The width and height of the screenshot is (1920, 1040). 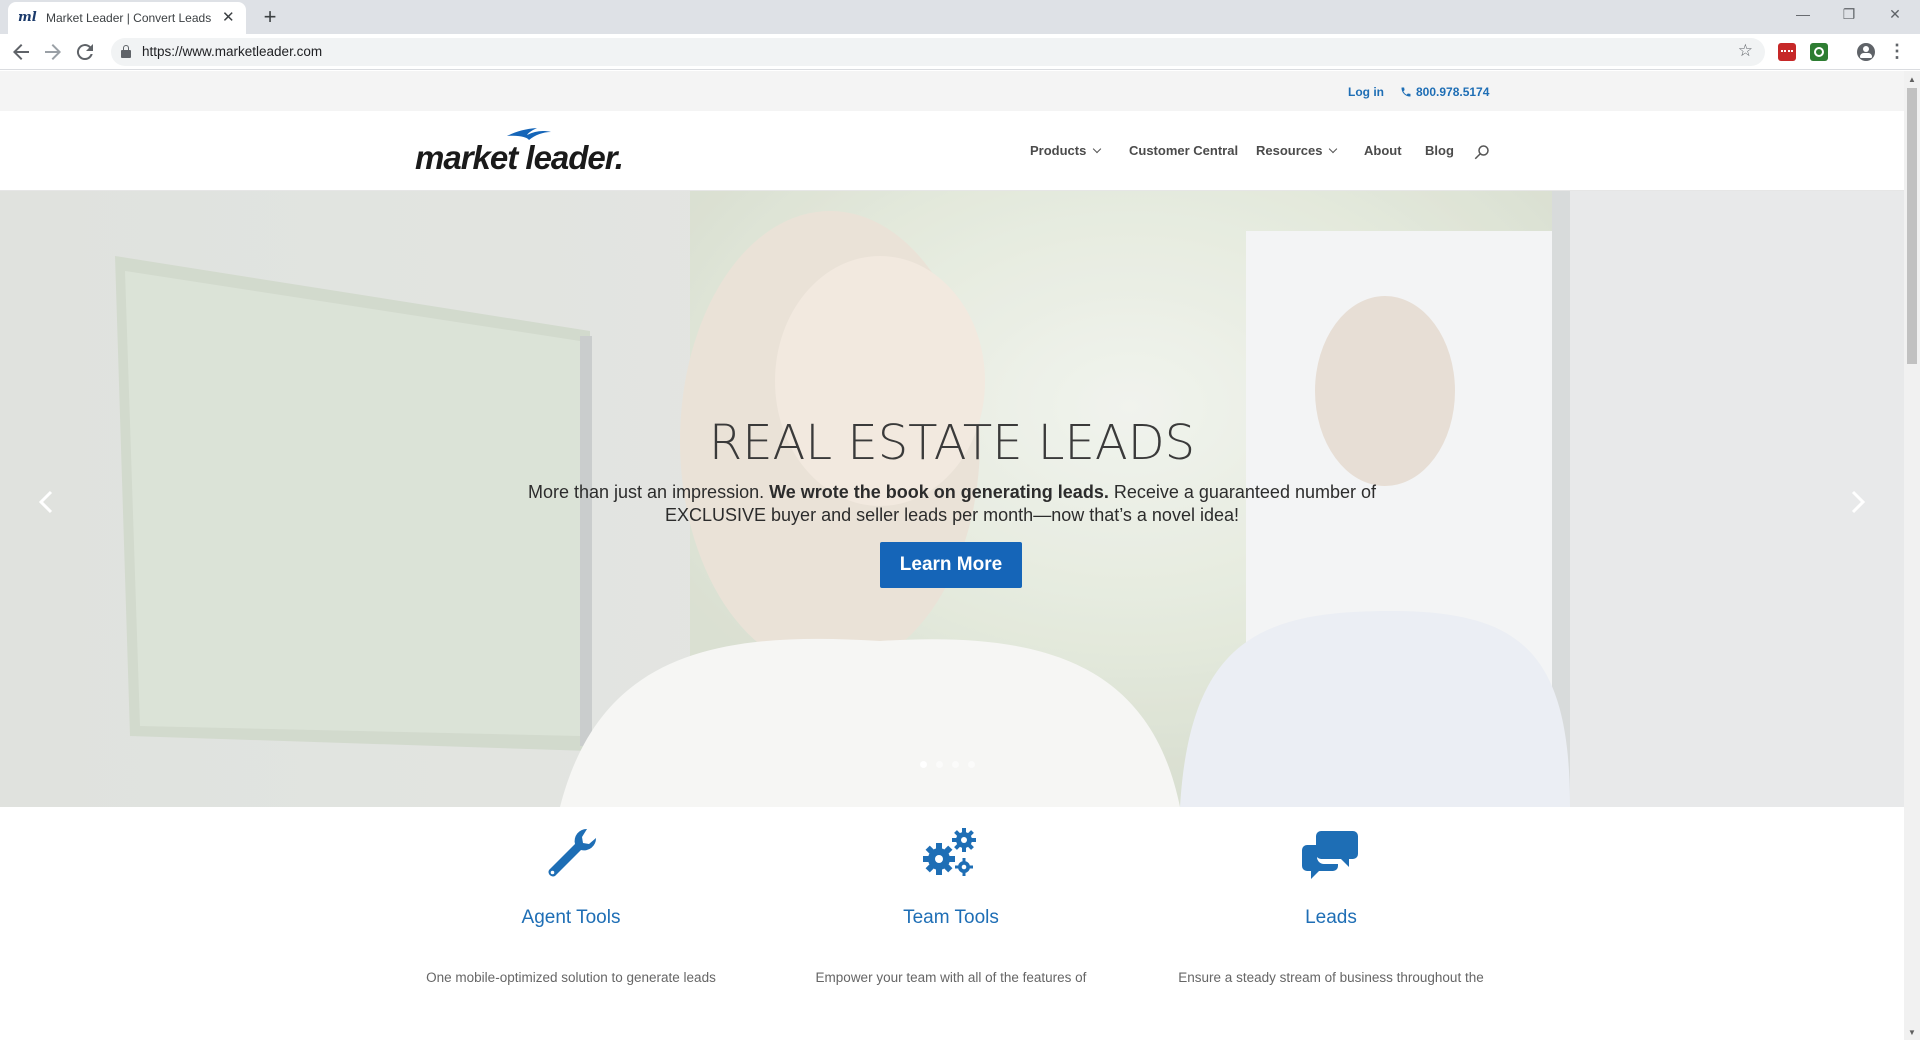 I want to click on phone-icon, so click(x=1406, y=92).